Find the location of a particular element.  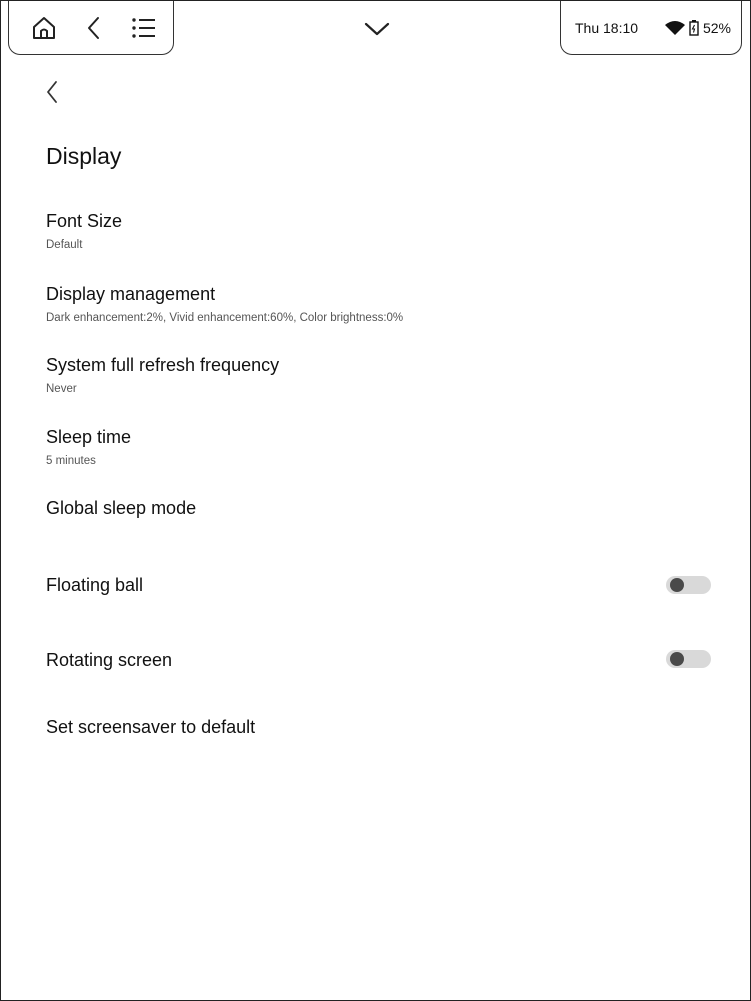

setting-label: Display management is located at coordinates (131, 294).